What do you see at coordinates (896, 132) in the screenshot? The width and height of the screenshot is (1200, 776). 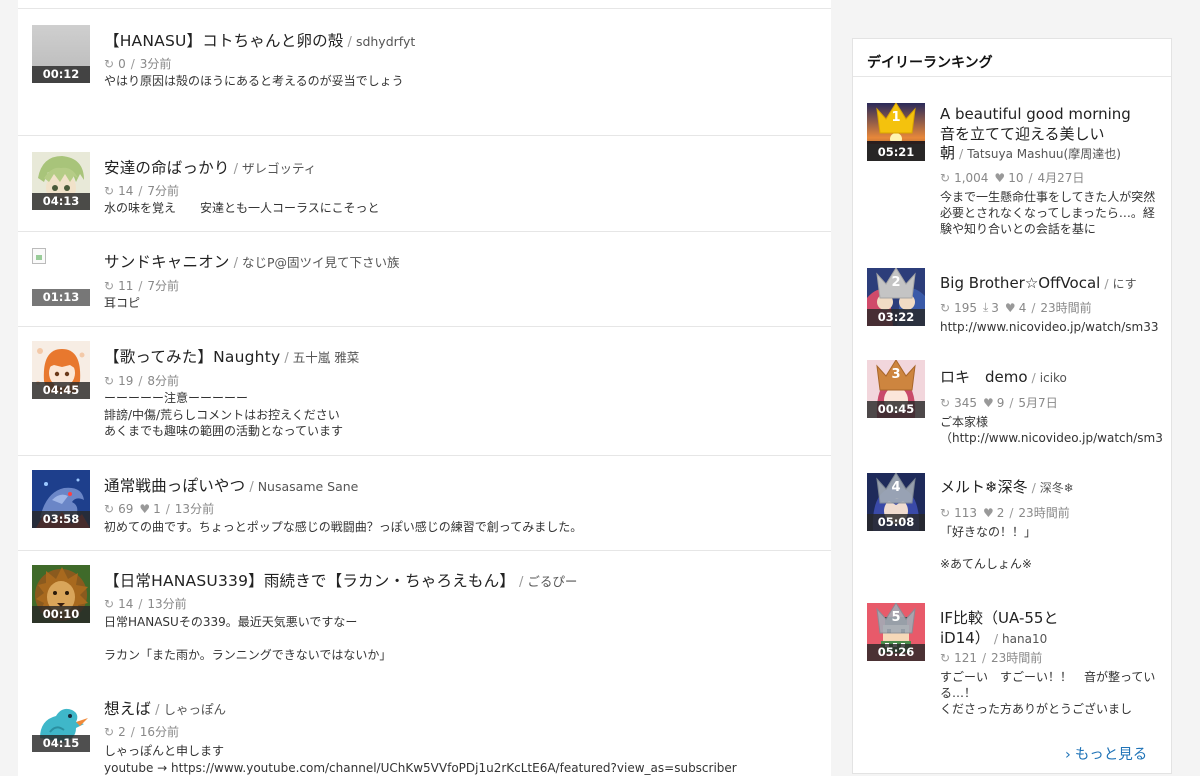 I see `ranking-thumbnail: 1 05:21` at bounding box center [896, 132].